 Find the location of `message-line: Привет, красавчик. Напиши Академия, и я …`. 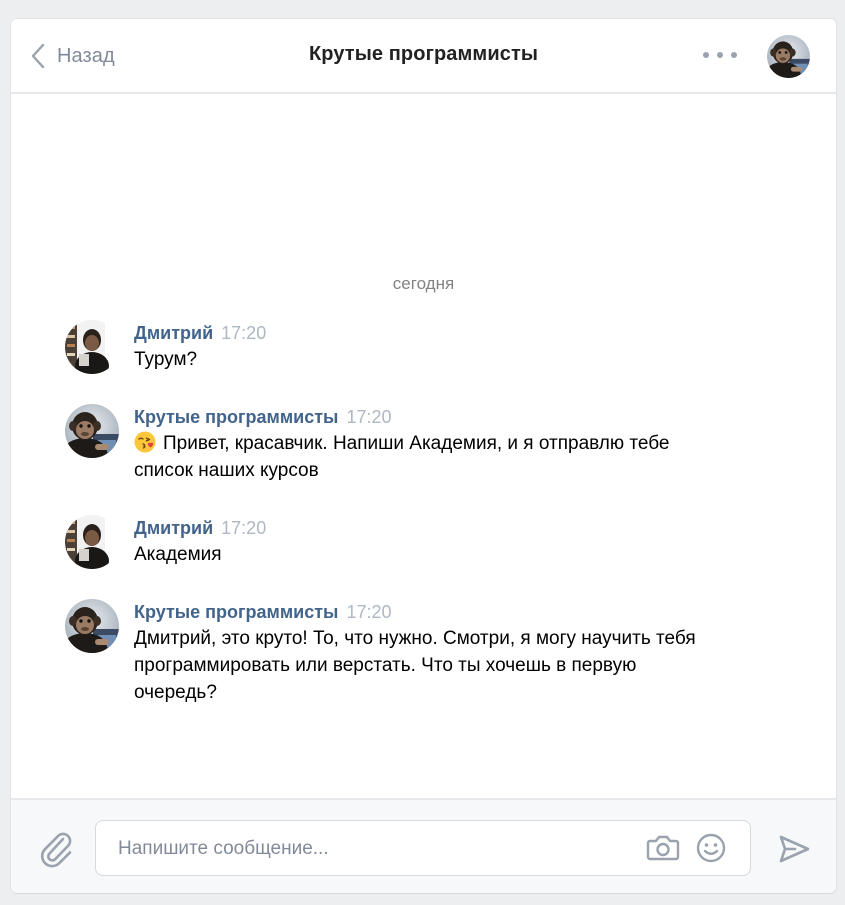

message-line: Привет, красавчик. Напиши Академия, и я … is located at coordinates (444, 443).